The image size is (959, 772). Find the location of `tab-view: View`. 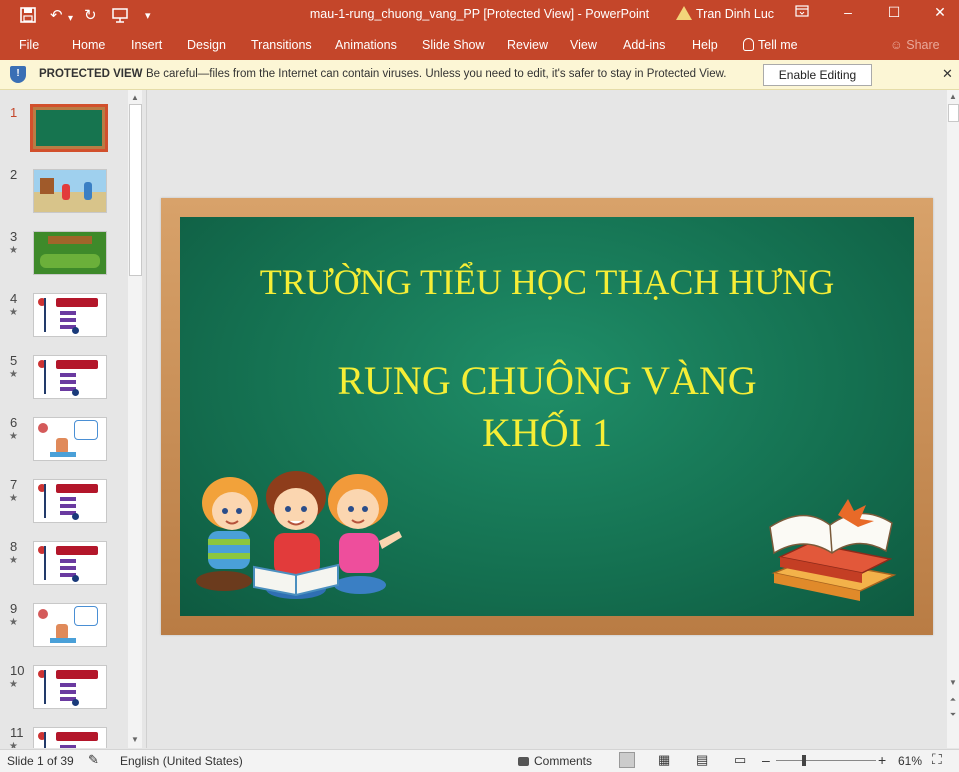

tab-view: View is located at coordinates (583, 45).